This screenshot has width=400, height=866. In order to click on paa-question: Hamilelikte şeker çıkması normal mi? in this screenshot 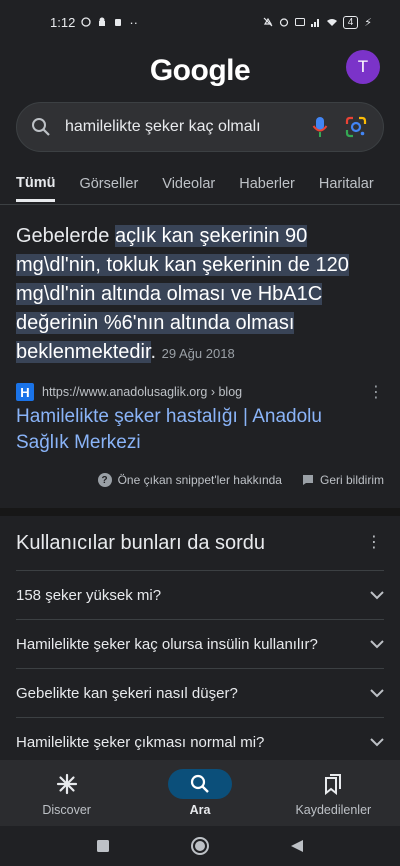, I will do `click(200, 741)`.